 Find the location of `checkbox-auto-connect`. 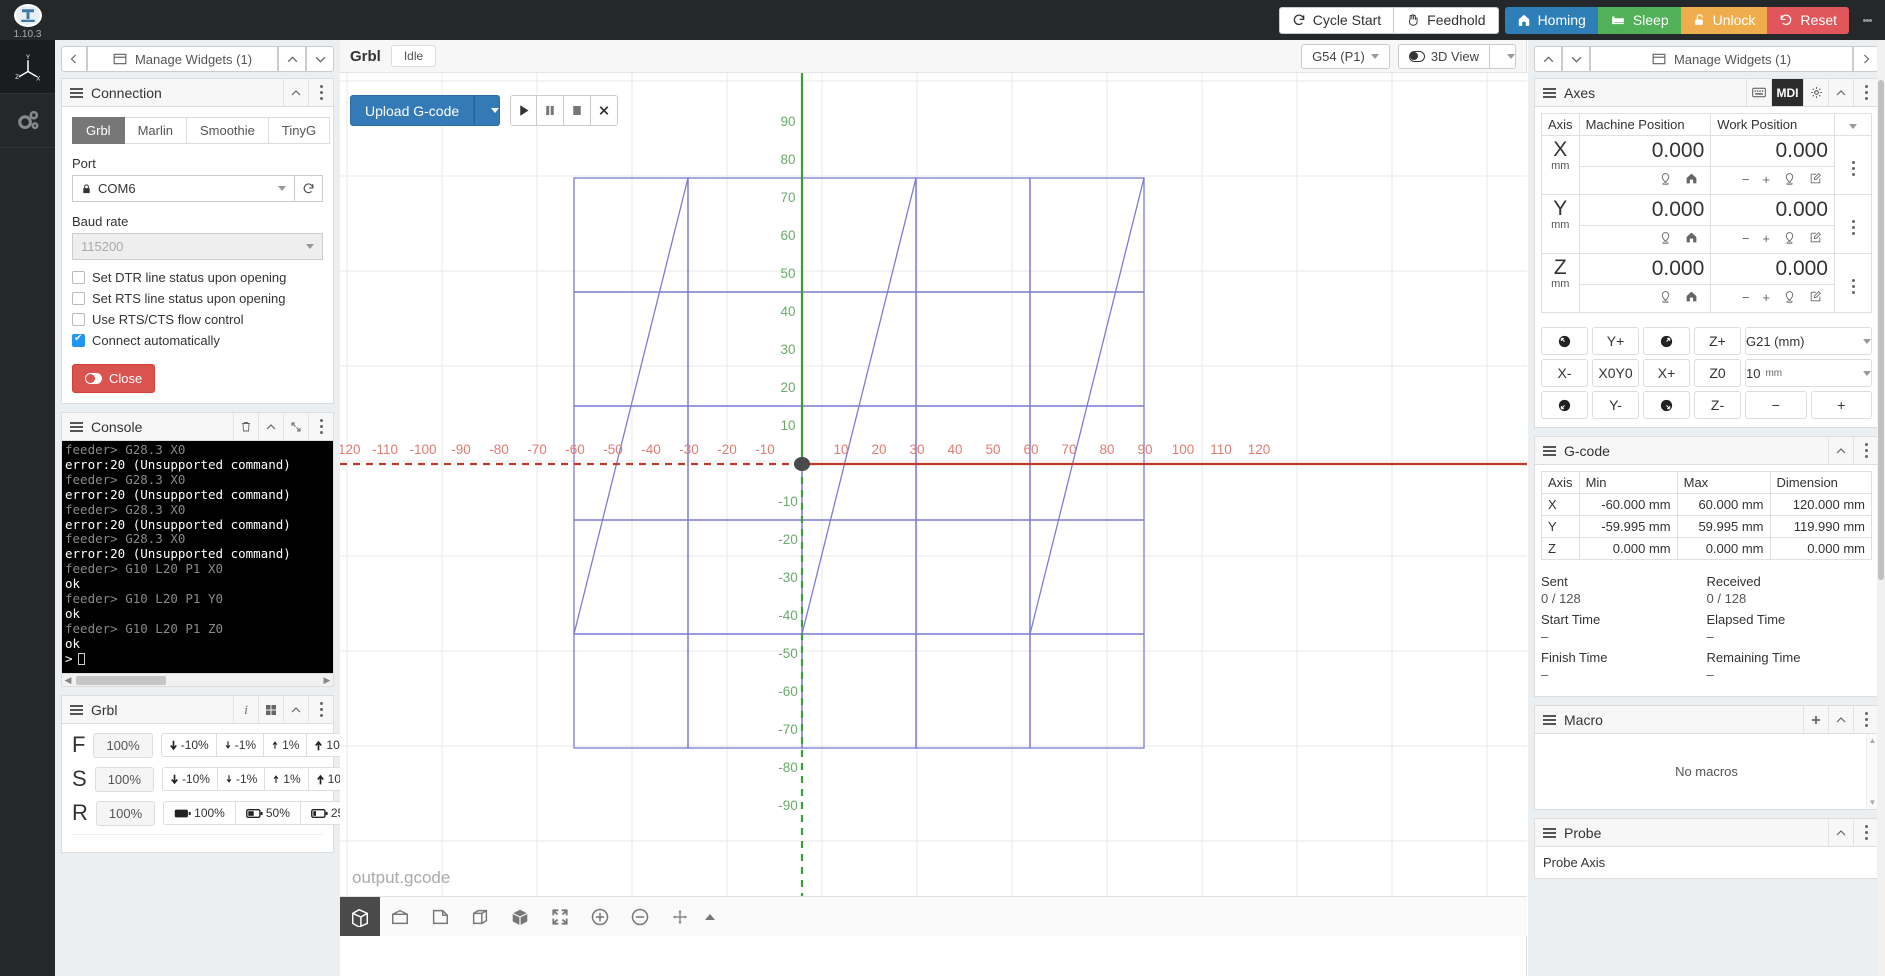

checkbox-auto-connect is located at coordinates (78, 340).